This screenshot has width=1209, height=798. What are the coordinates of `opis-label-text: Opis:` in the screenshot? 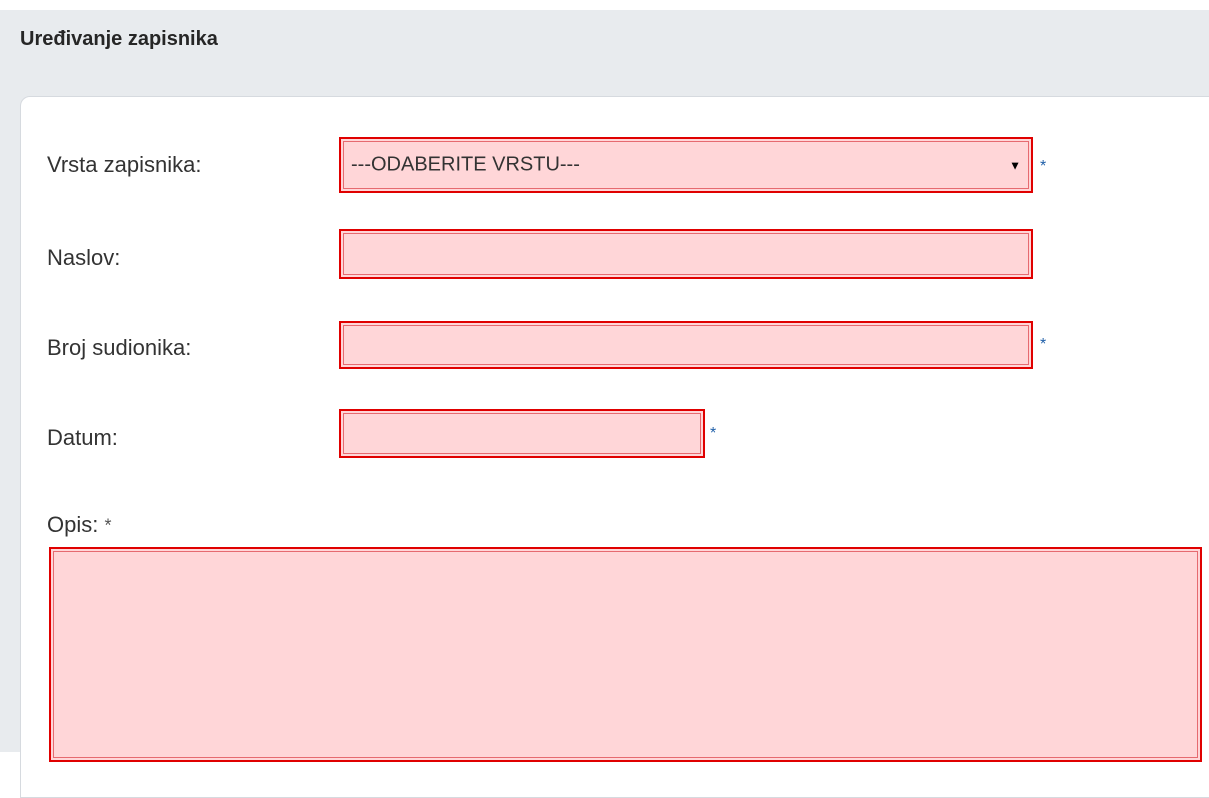 It's located at (73, 524).